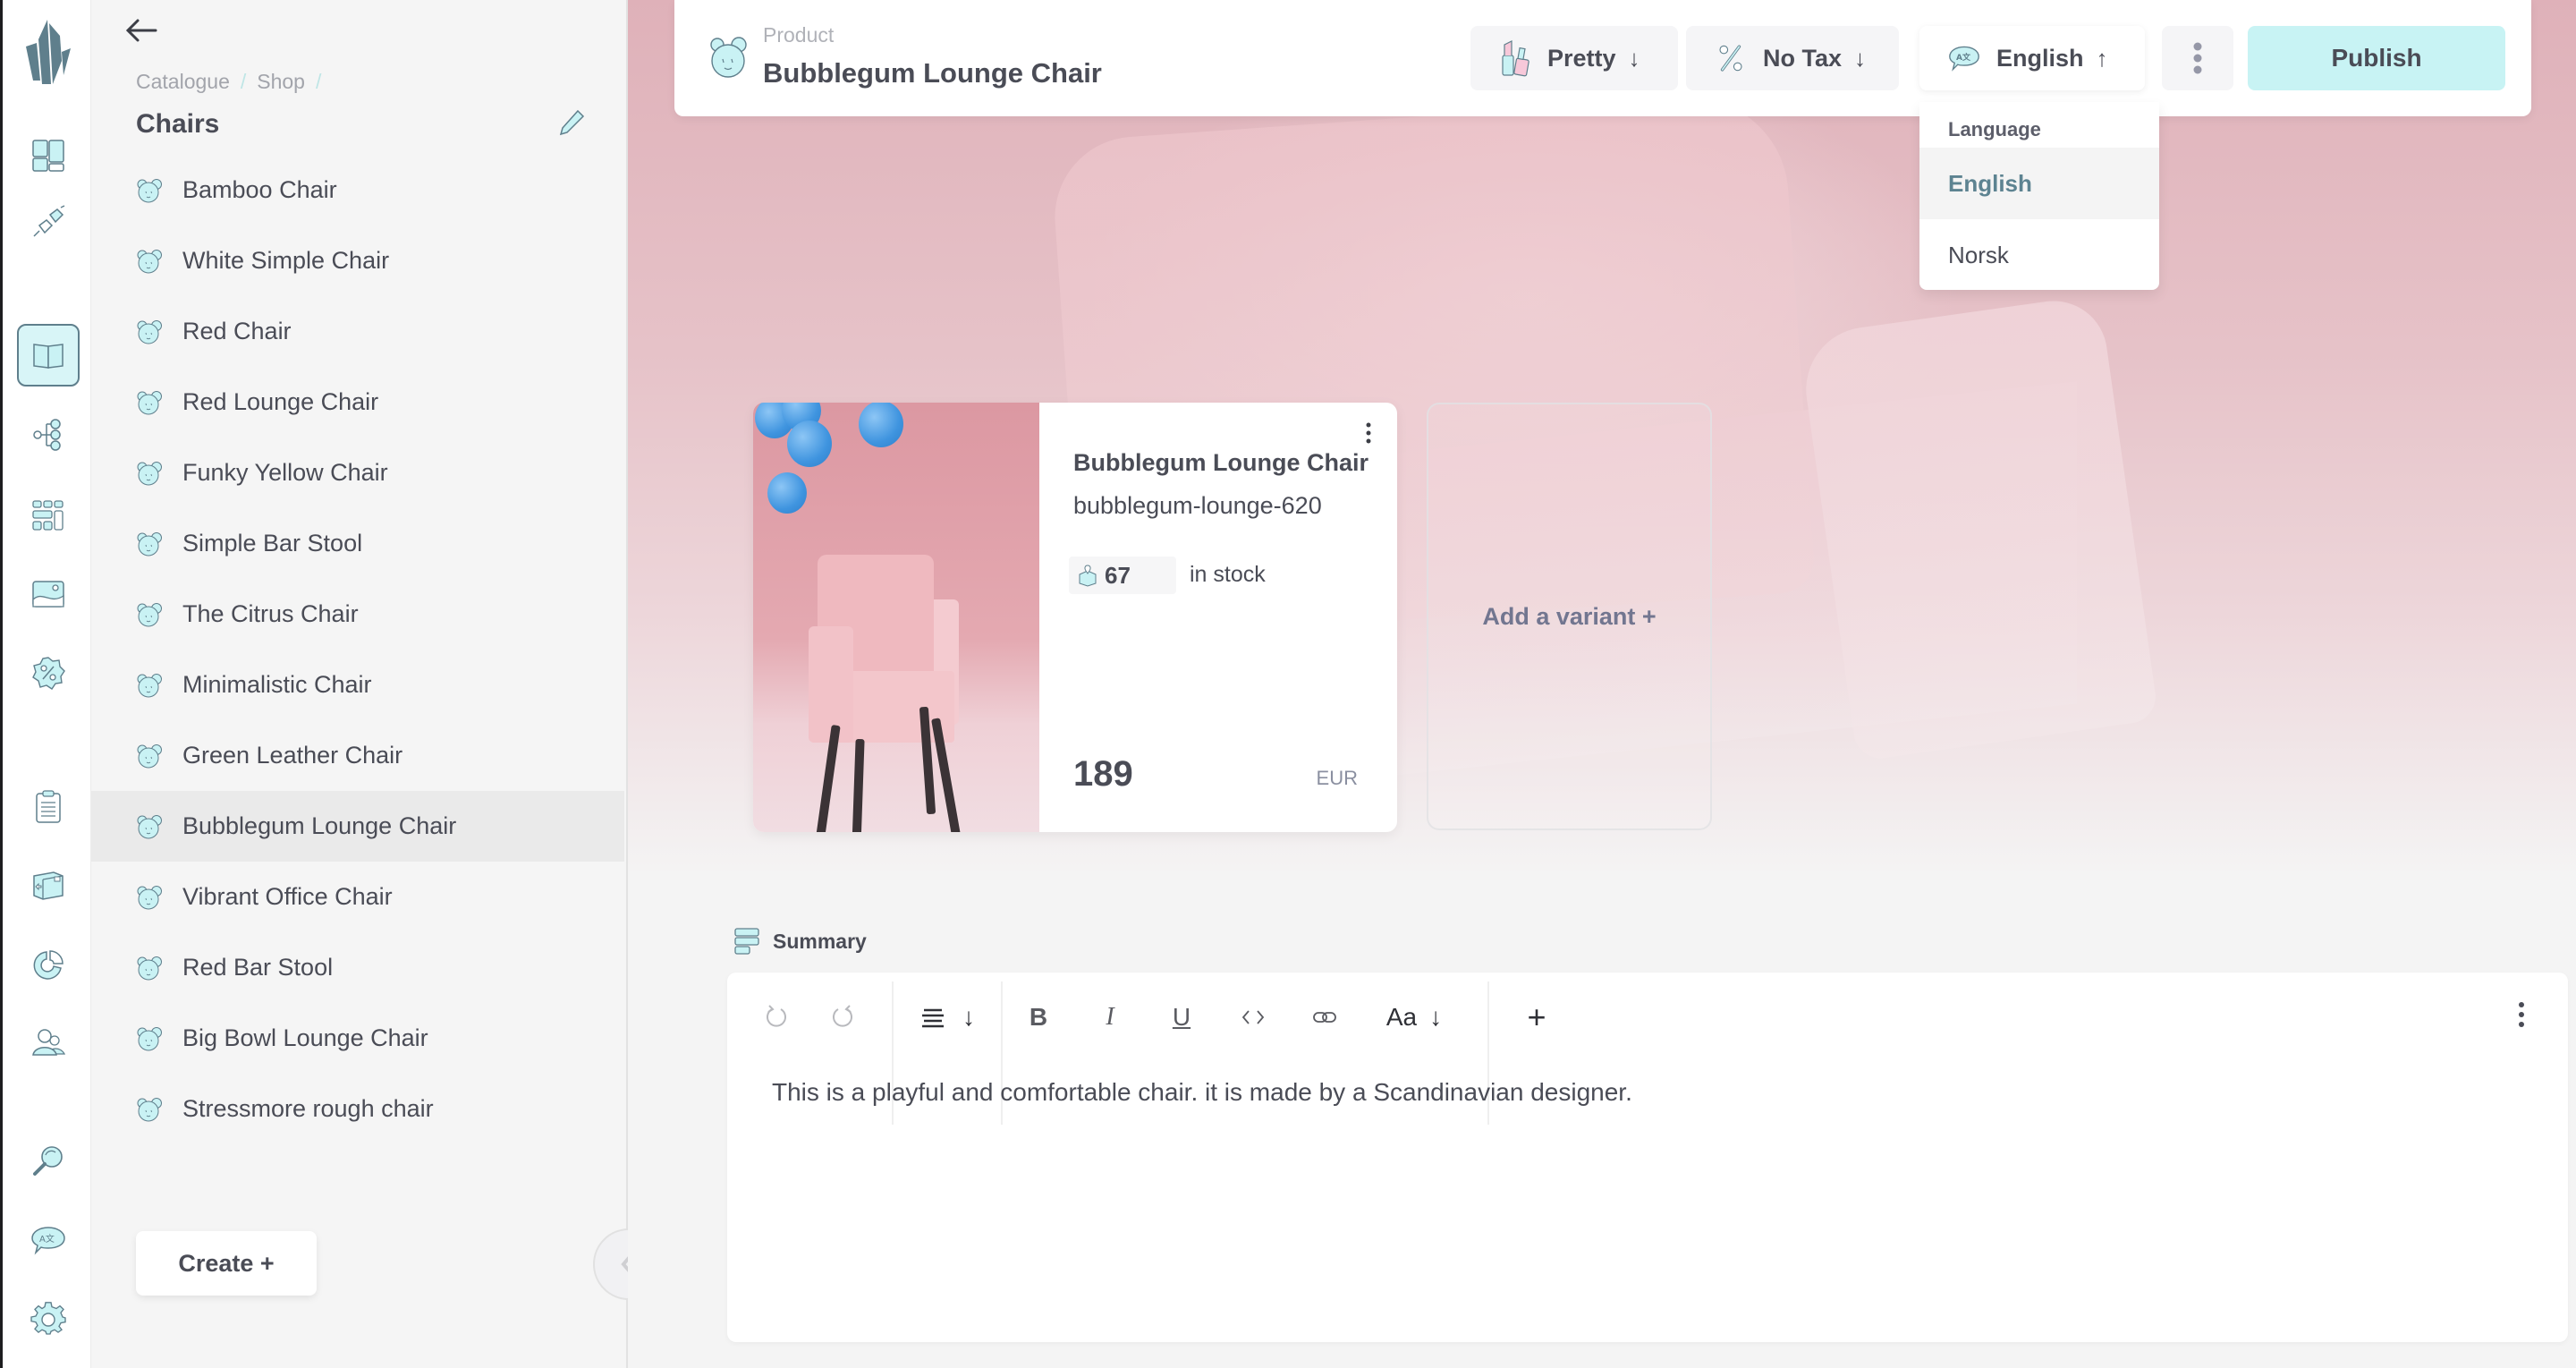 The image size is (2576, 1368). Describe the element at coordinates (48, 355) in the screenshot. I see `rail-catalogue` at that location.